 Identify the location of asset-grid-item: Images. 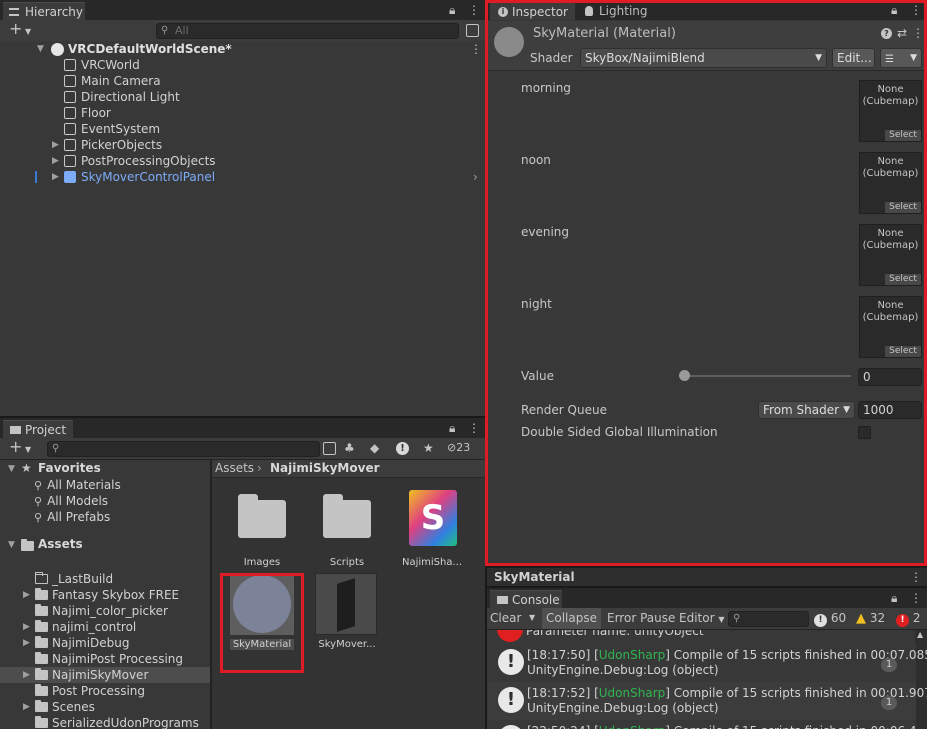
(262, 529).